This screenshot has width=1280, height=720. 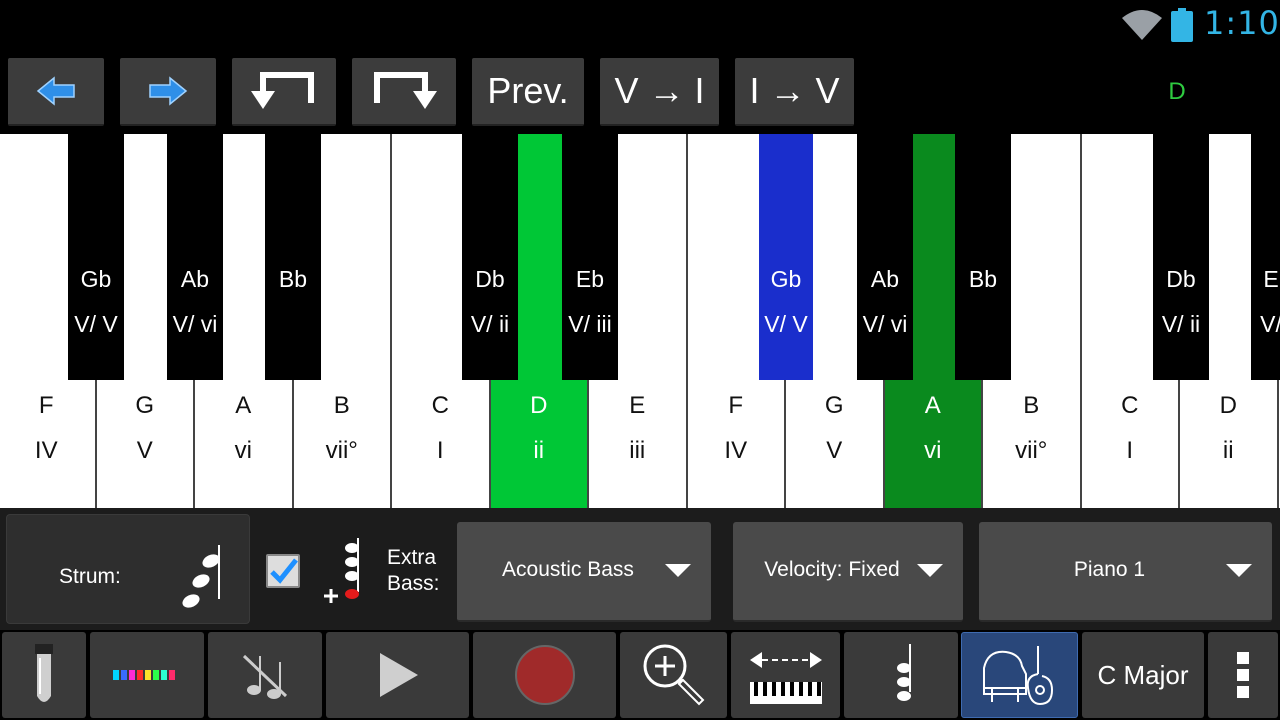 What do you see at coordinates (341, 570) in the screenshot?
I see `plus-bass-note-icon` at bounding box center [341, 570].